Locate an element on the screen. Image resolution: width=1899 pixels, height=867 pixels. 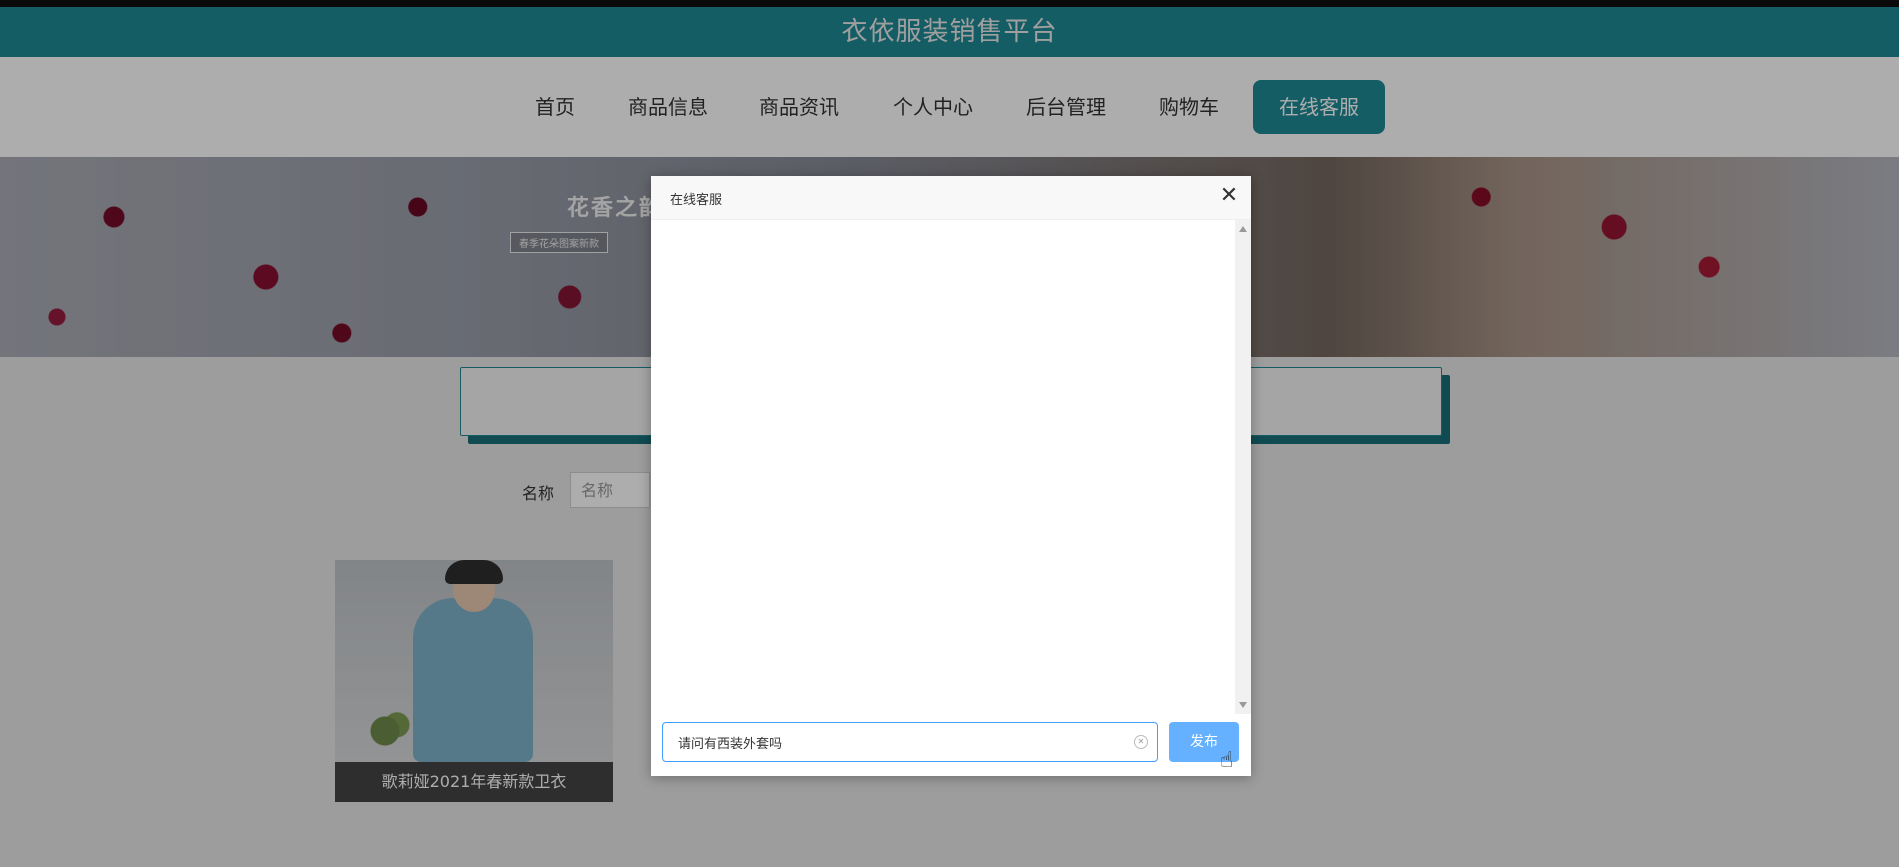
dialog-title: 在线客服 is located at coordinates (696, 200).